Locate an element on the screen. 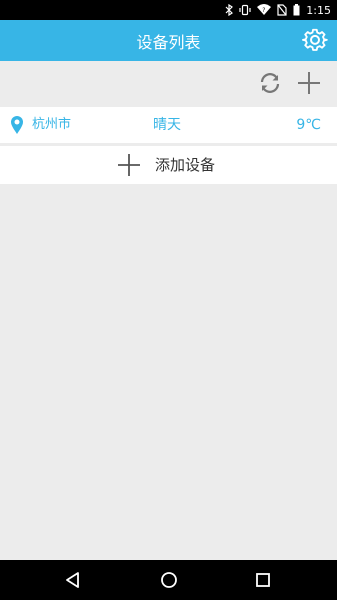  no-sim-icon is located at coordinates (282, 10).